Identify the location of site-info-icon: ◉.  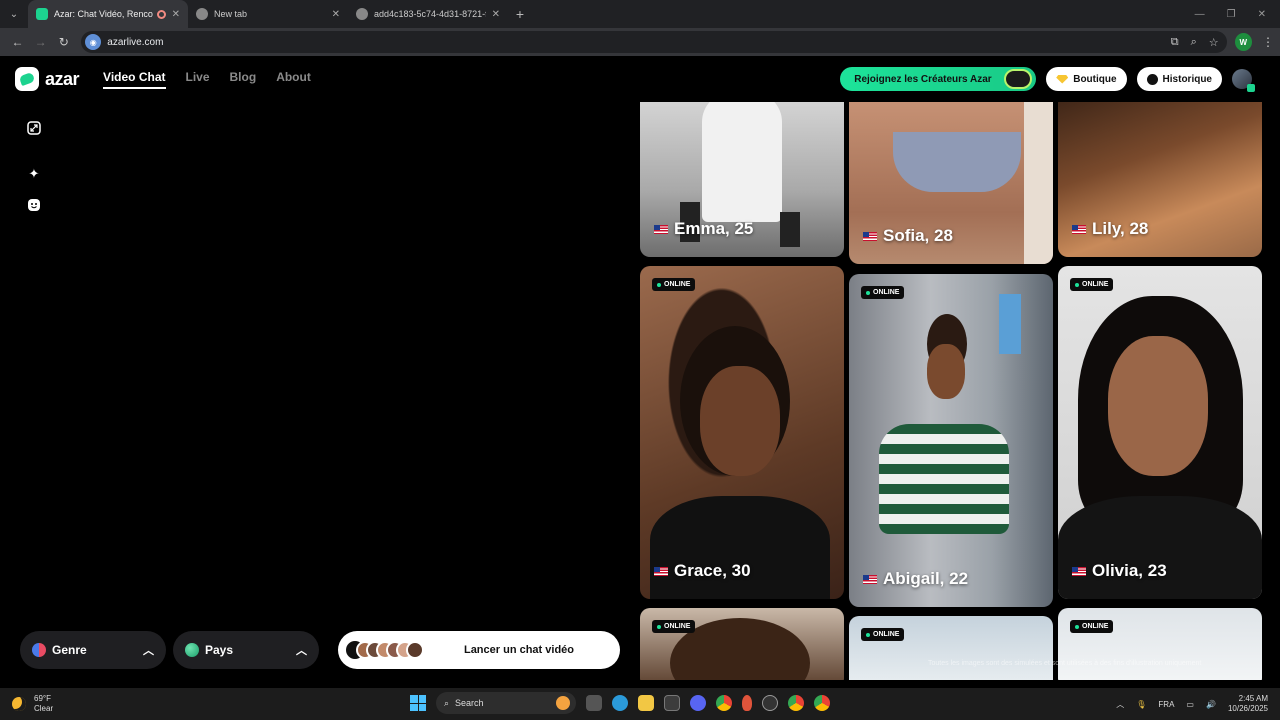
(93, 42).